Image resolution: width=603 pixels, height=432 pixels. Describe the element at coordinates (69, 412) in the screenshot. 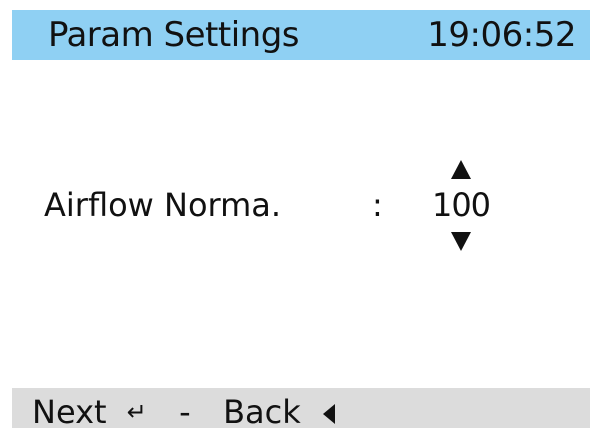

I see `next-label: Next` at that location.